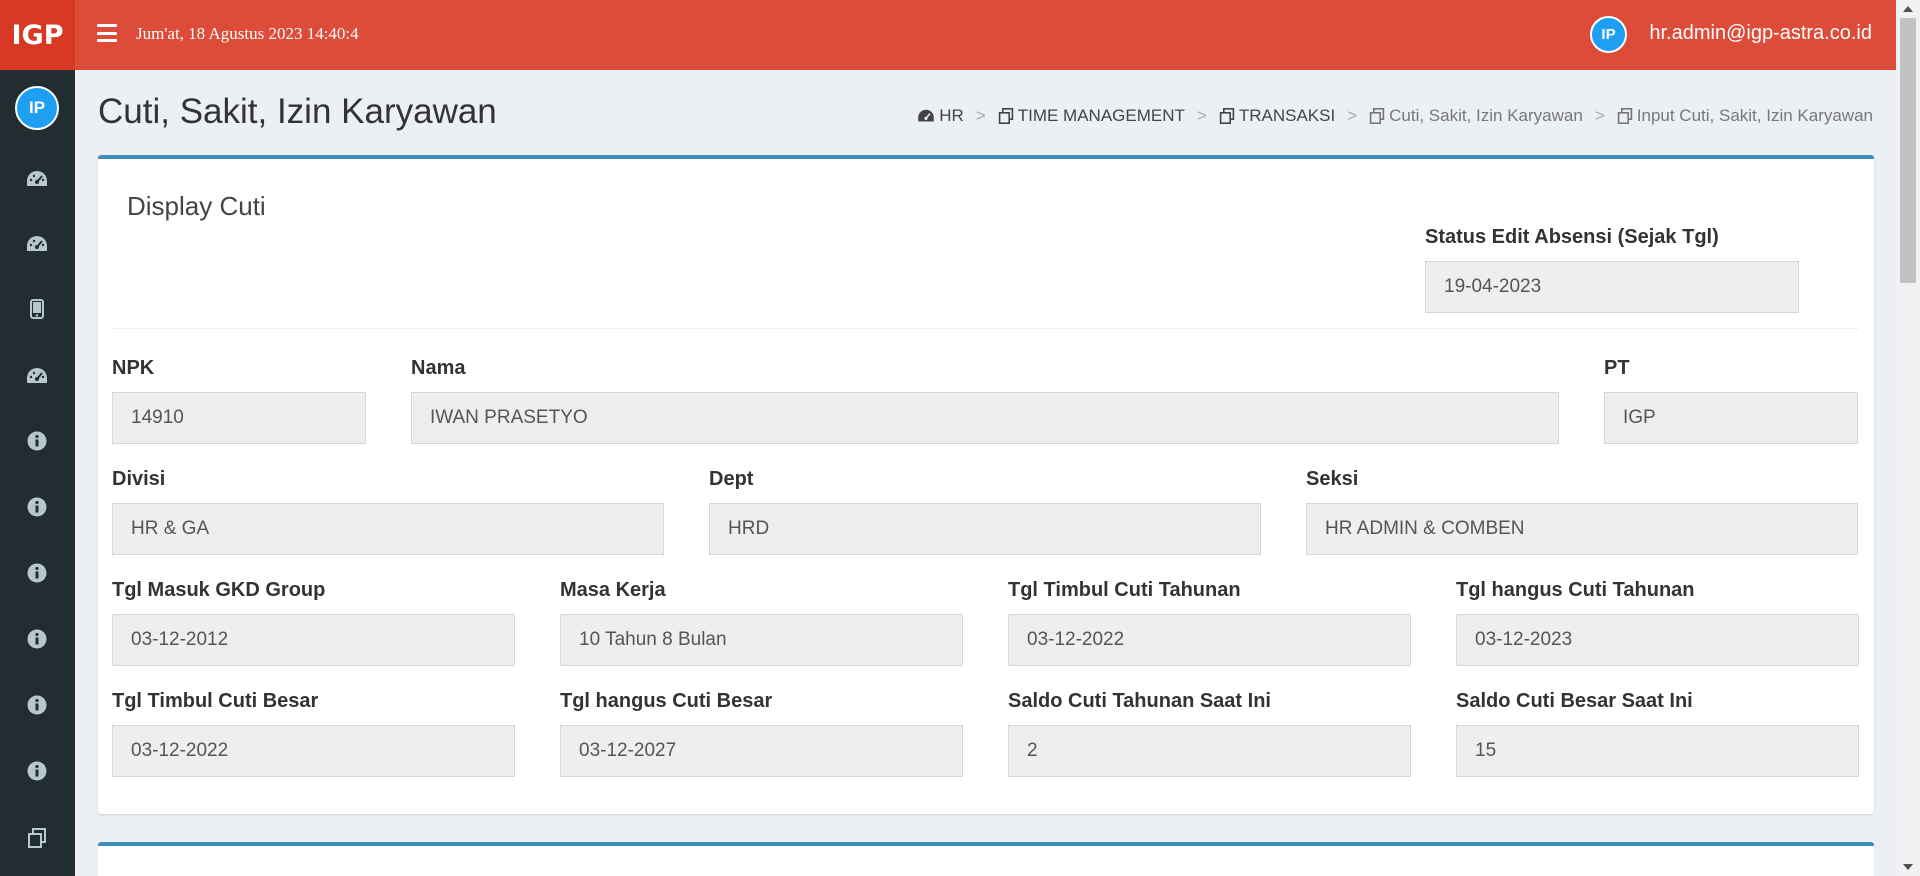 This screenshot has width=1920, height=876. I want to click on breadcrumb-item-hr: HR, so click(940, 116).